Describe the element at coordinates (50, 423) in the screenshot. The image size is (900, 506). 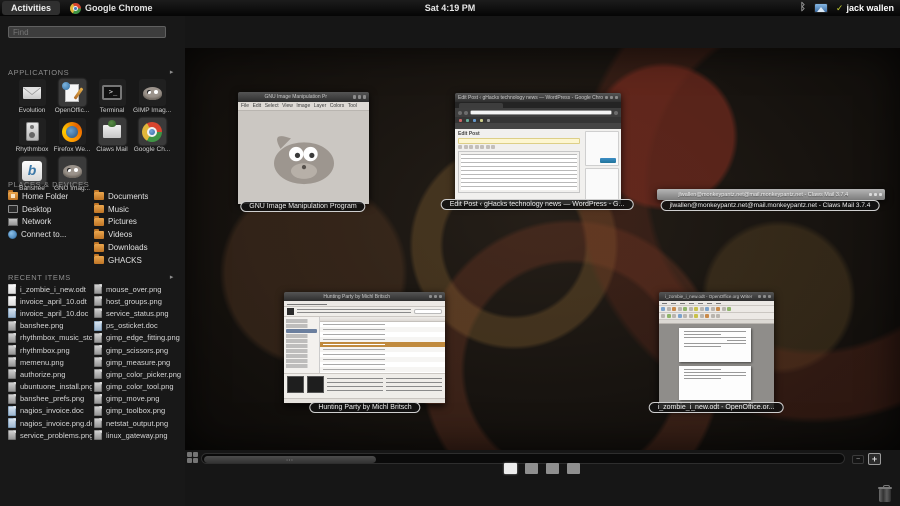
I see `recent-item-nagios-invoice-png-doc: nagios_invoice.png.doc` at that location.